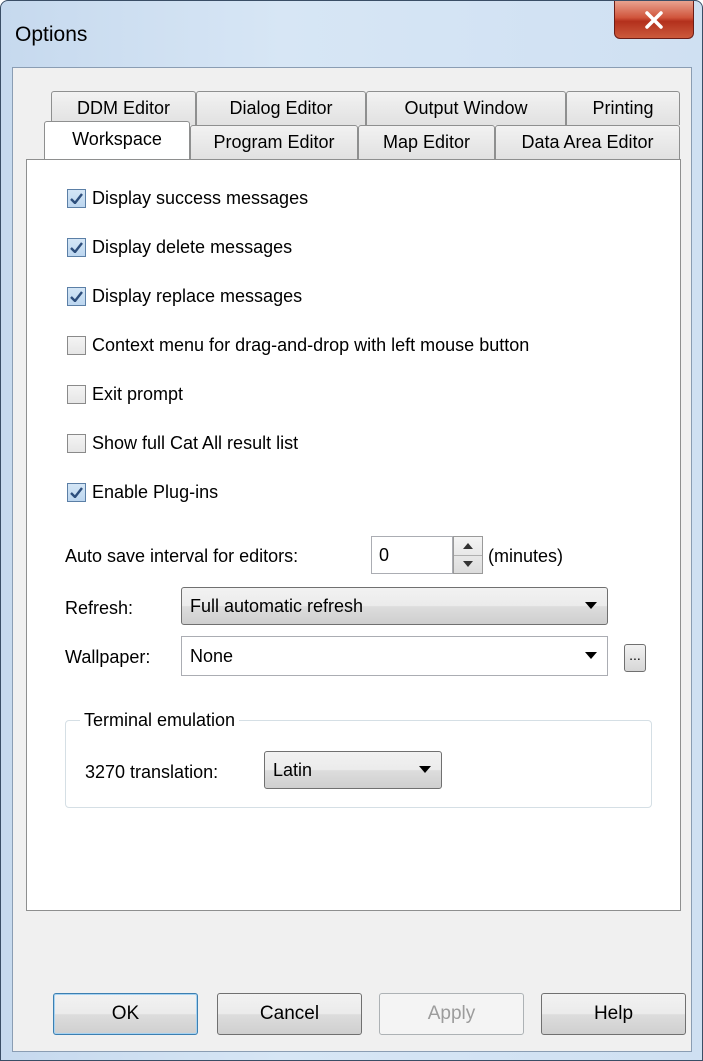  I want to click on autosave-unit: (minutes), so click(526, 556).